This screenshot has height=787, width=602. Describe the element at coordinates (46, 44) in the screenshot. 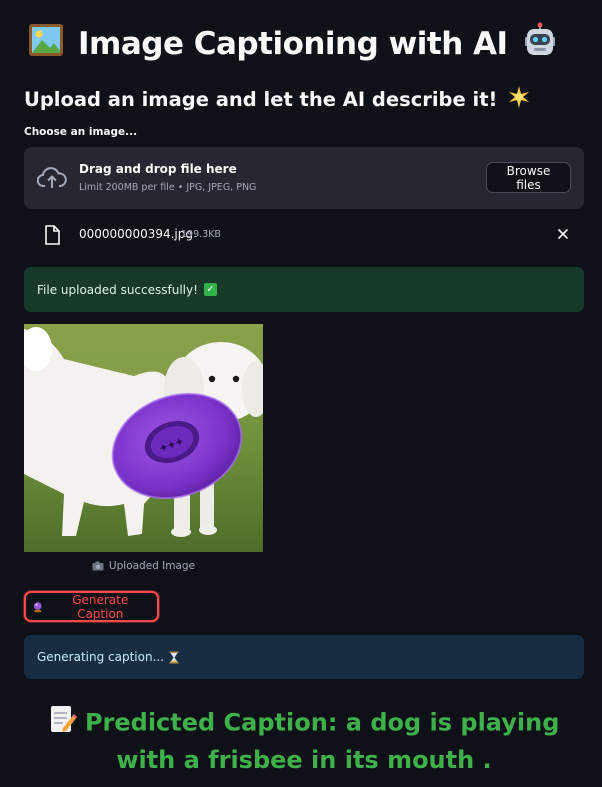

I see `picture-frame-icon` at that location.